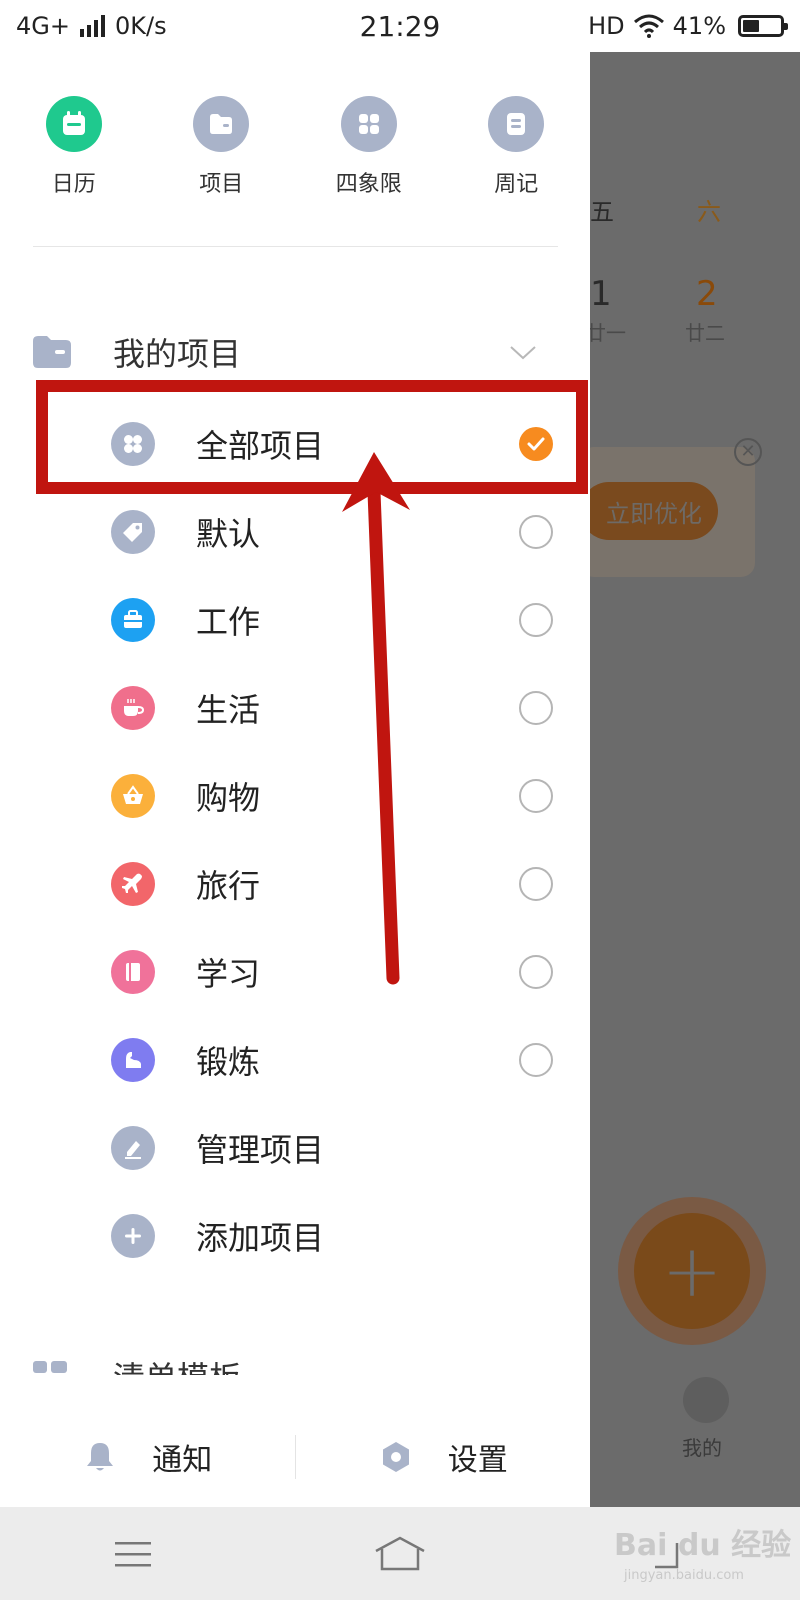 Image resolution: width=800 pixels, height=1600 pixels. I want to click on wifi-icon, so click(648, 26).